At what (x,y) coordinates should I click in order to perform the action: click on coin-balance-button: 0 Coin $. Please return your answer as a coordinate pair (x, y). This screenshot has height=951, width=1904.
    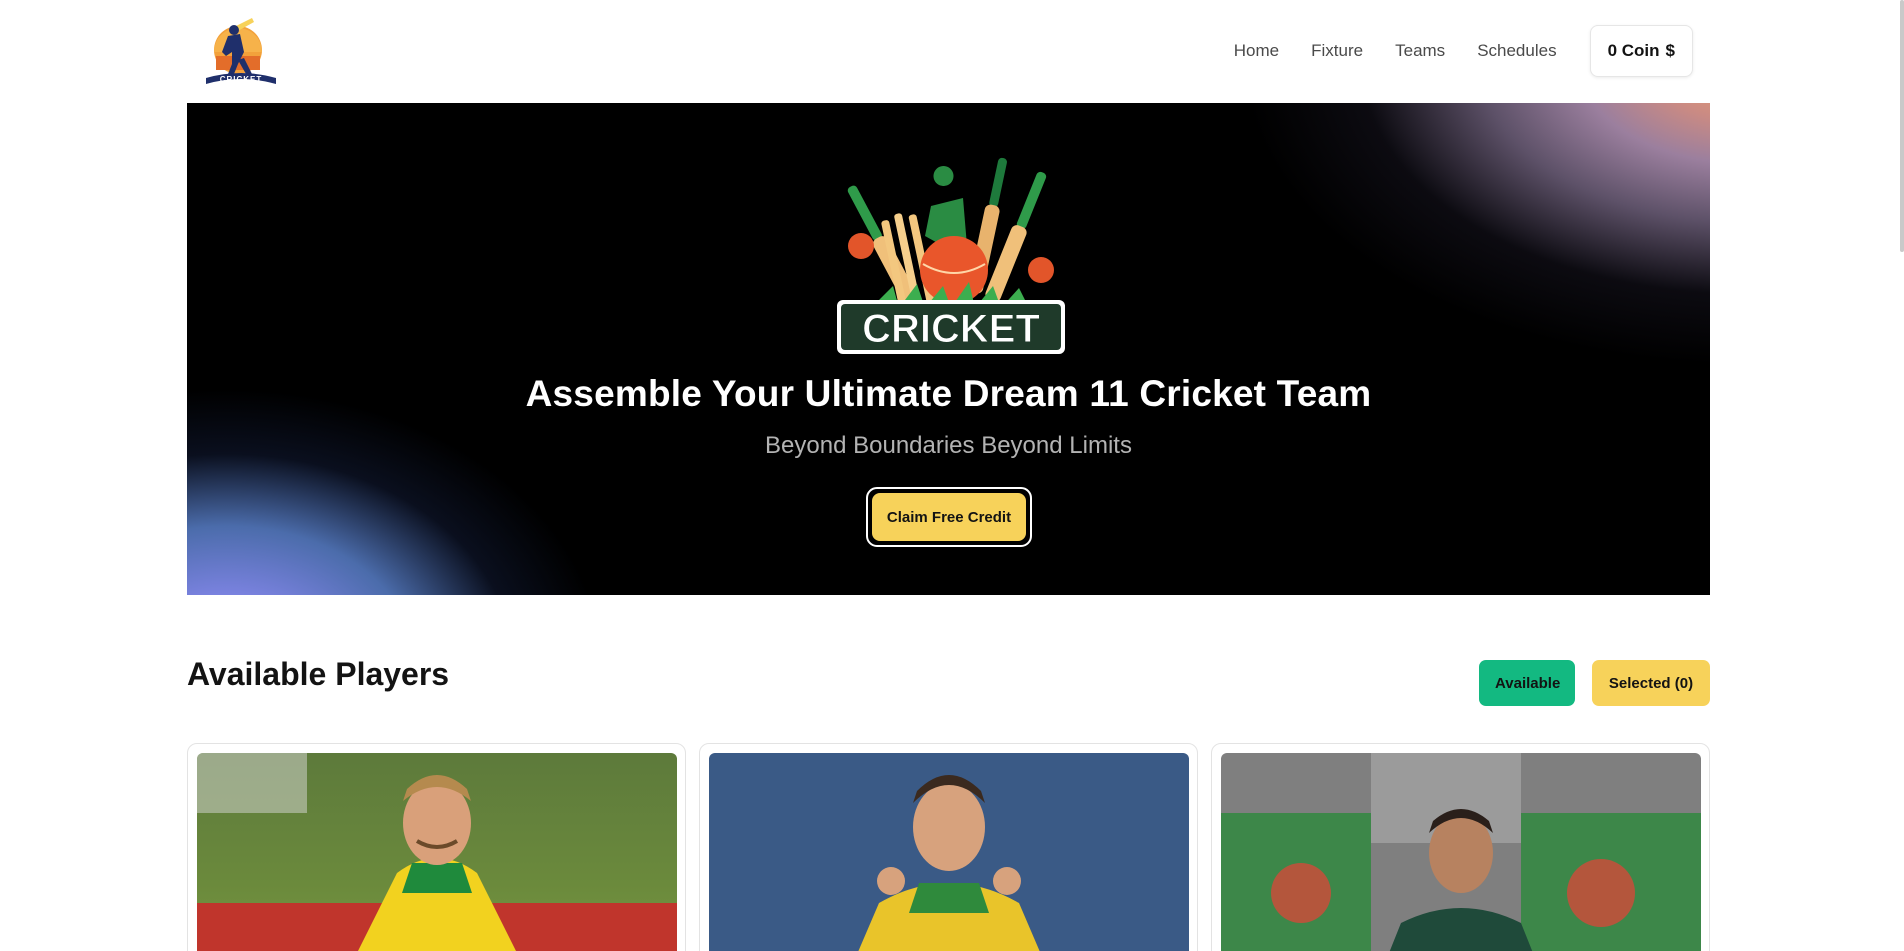
    Looking at the image, I should click on (1641, 51).